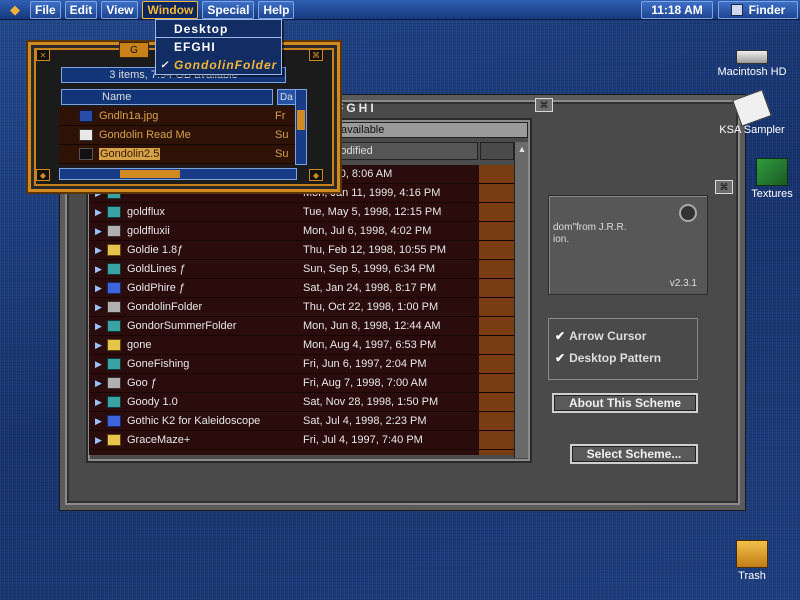 This screenshot has width=800, height=600. I want to click on menu-window: Window, so click(170, 9).